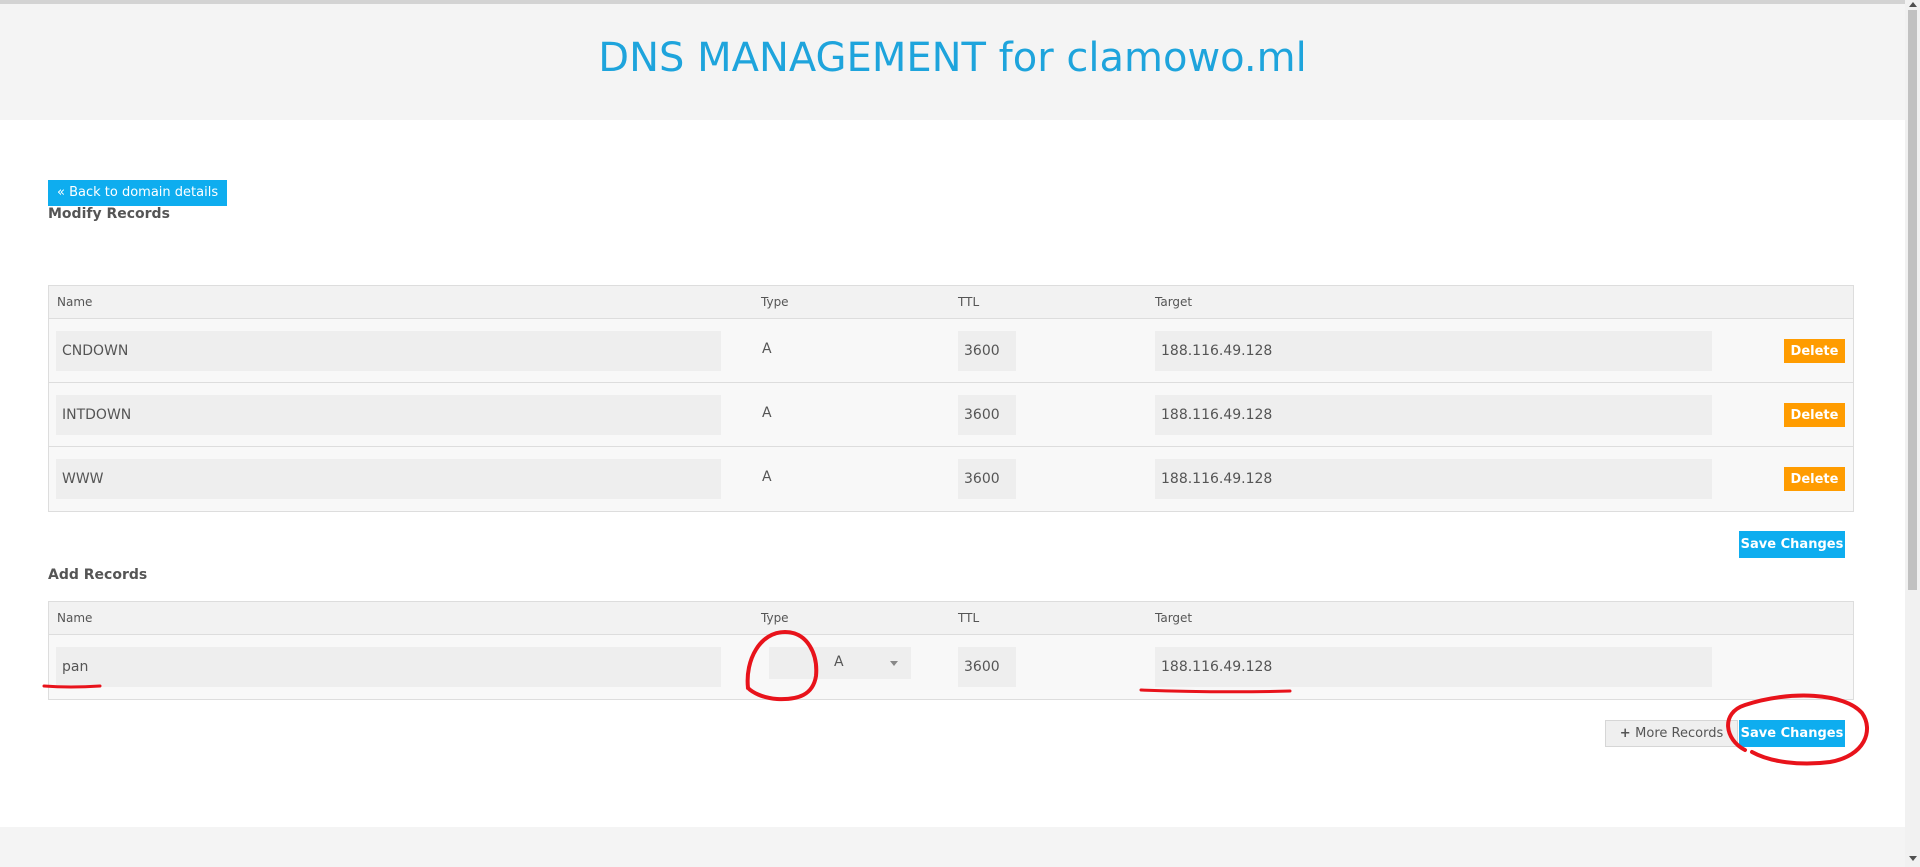 This screenshot has width=1920, height=867. Describe the element at coordinates (1912, 300) in the screenshot. I see `scroll-thumb` at that location.